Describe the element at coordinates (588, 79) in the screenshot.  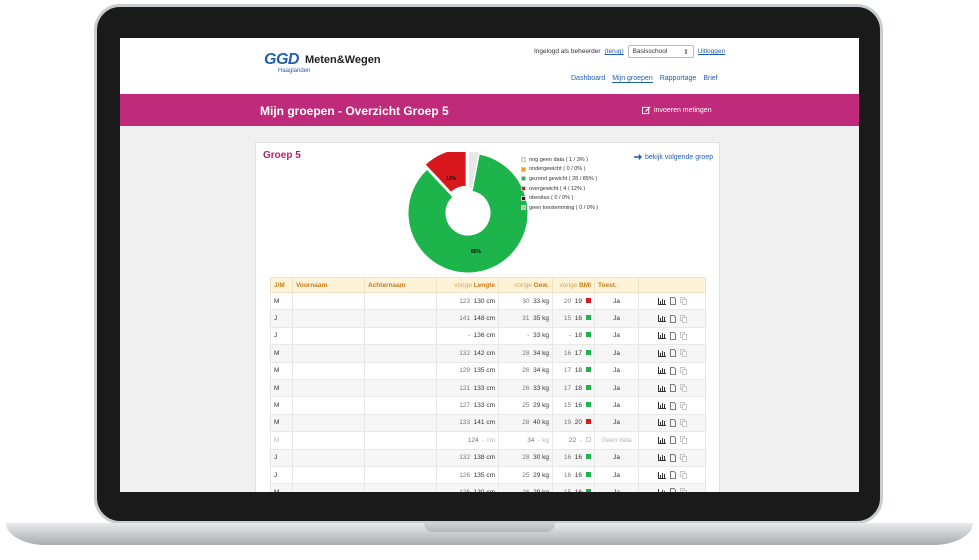
I see `nav-dashboard: Dashboard` at that location.